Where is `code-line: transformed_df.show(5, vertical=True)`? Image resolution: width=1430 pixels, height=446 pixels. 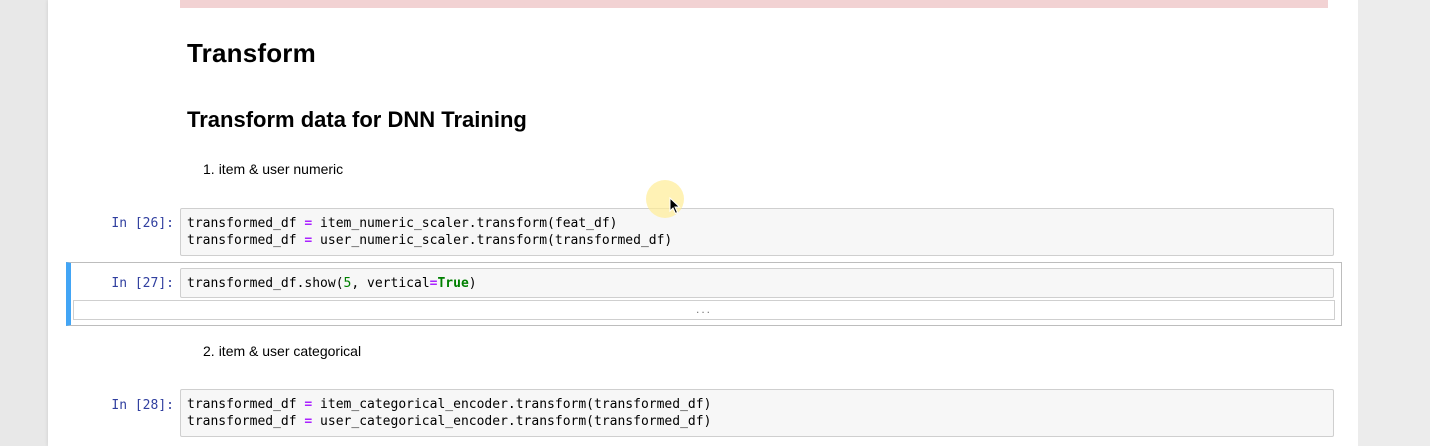
code-line: transformed_df.show(5, vertical=True) is located at coordinates (332, 283).